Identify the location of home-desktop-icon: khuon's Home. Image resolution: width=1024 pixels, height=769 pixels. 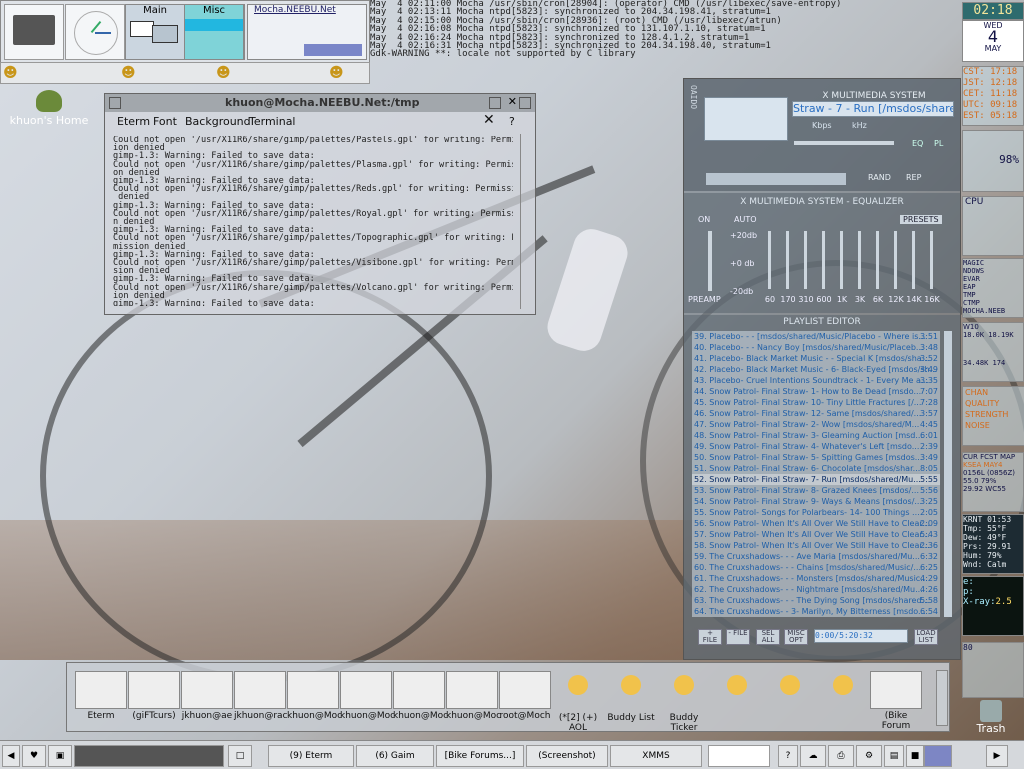
(49, 108).